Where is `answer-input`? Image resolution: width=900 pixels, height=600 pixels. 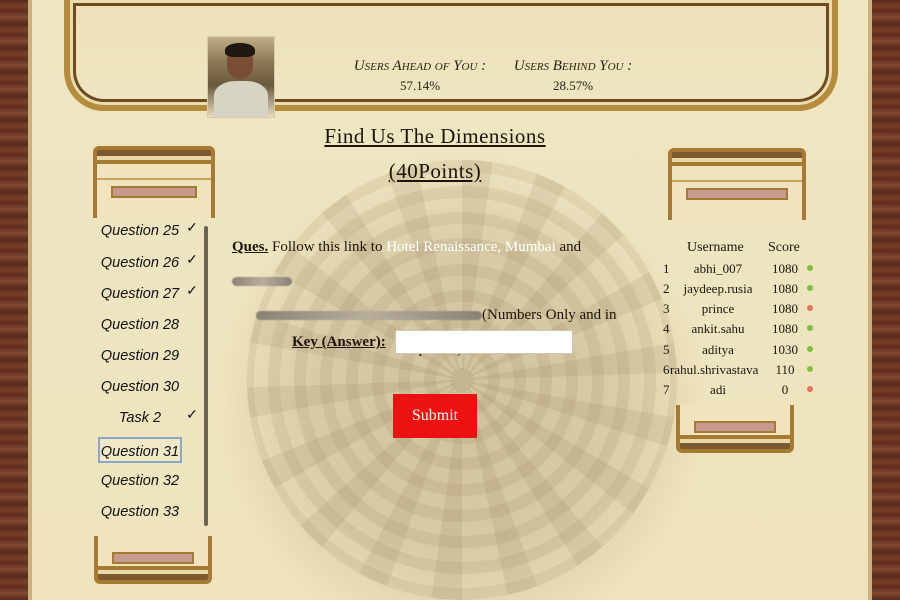
answer-input is located at coordinates (484, 342).